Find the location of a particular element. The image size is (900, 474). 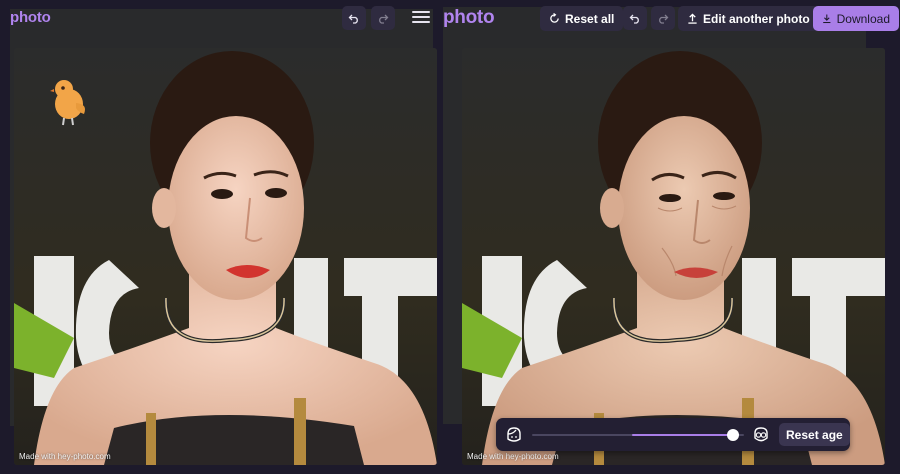

edit-another-photo-button: Edit another photo is located at coordinates (748, 18).